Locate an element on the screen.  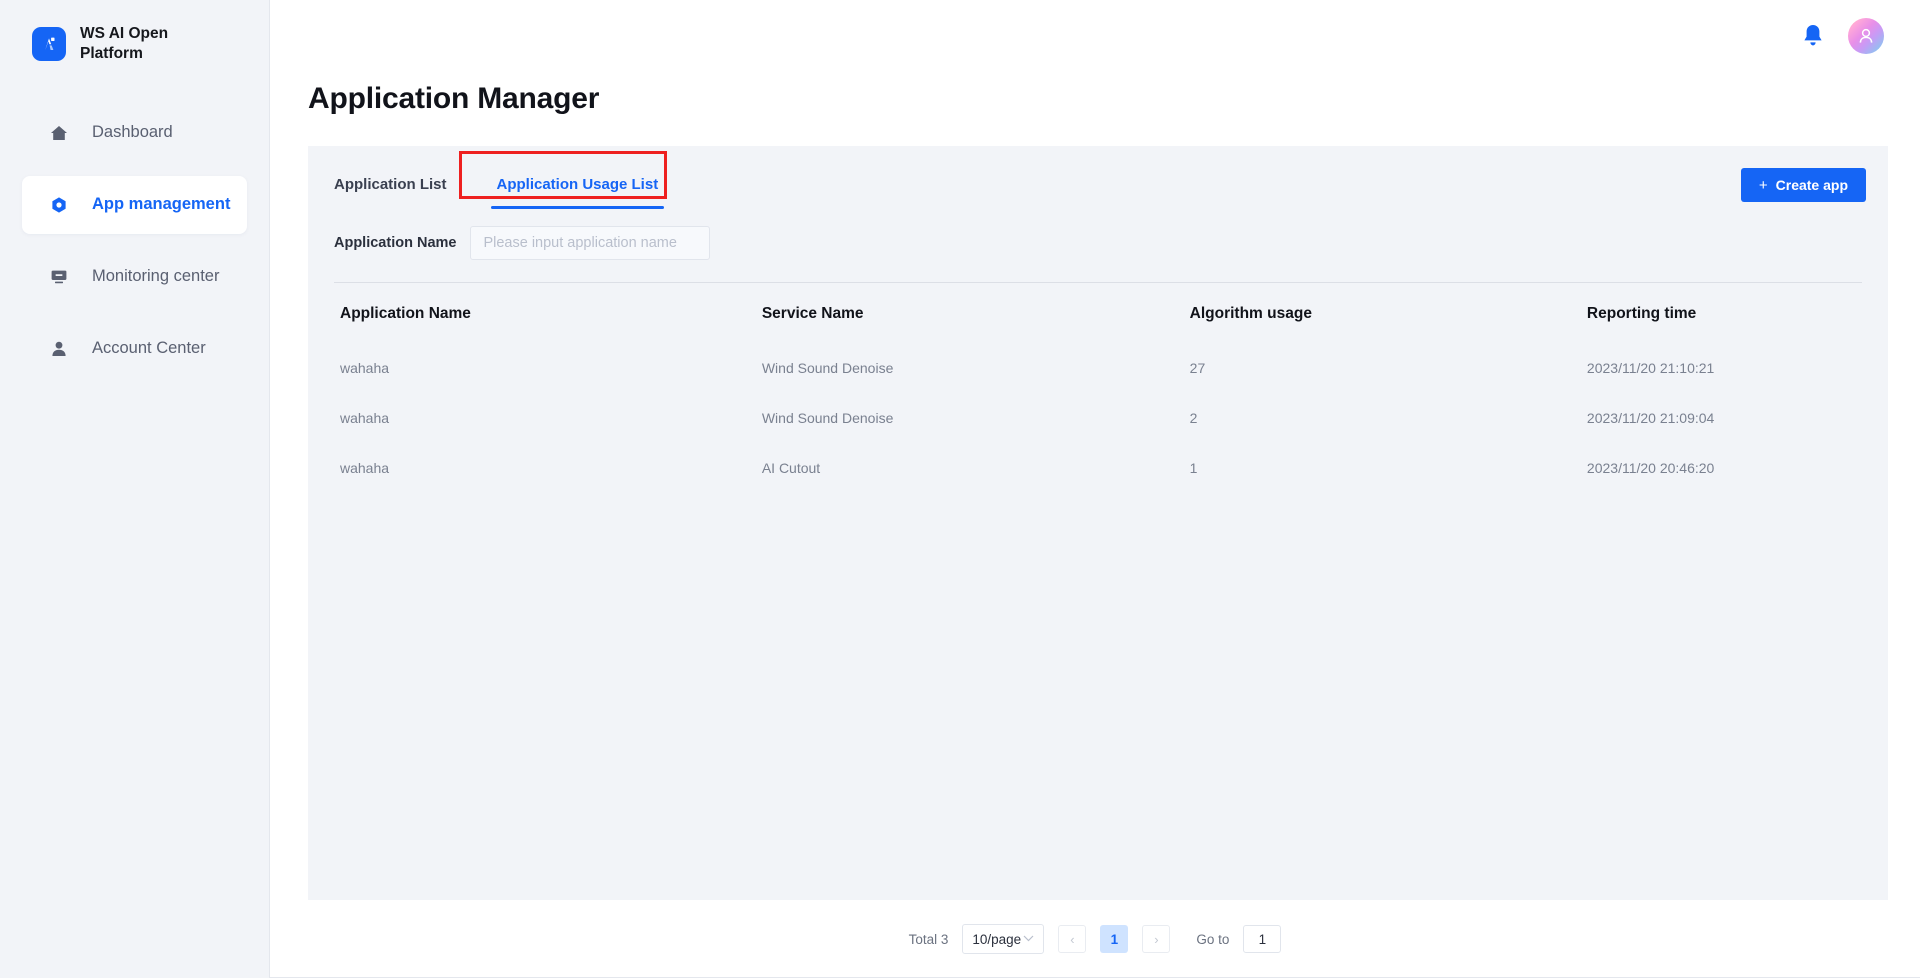
application-name-label: Application Name is located at coordinates (395, 243).